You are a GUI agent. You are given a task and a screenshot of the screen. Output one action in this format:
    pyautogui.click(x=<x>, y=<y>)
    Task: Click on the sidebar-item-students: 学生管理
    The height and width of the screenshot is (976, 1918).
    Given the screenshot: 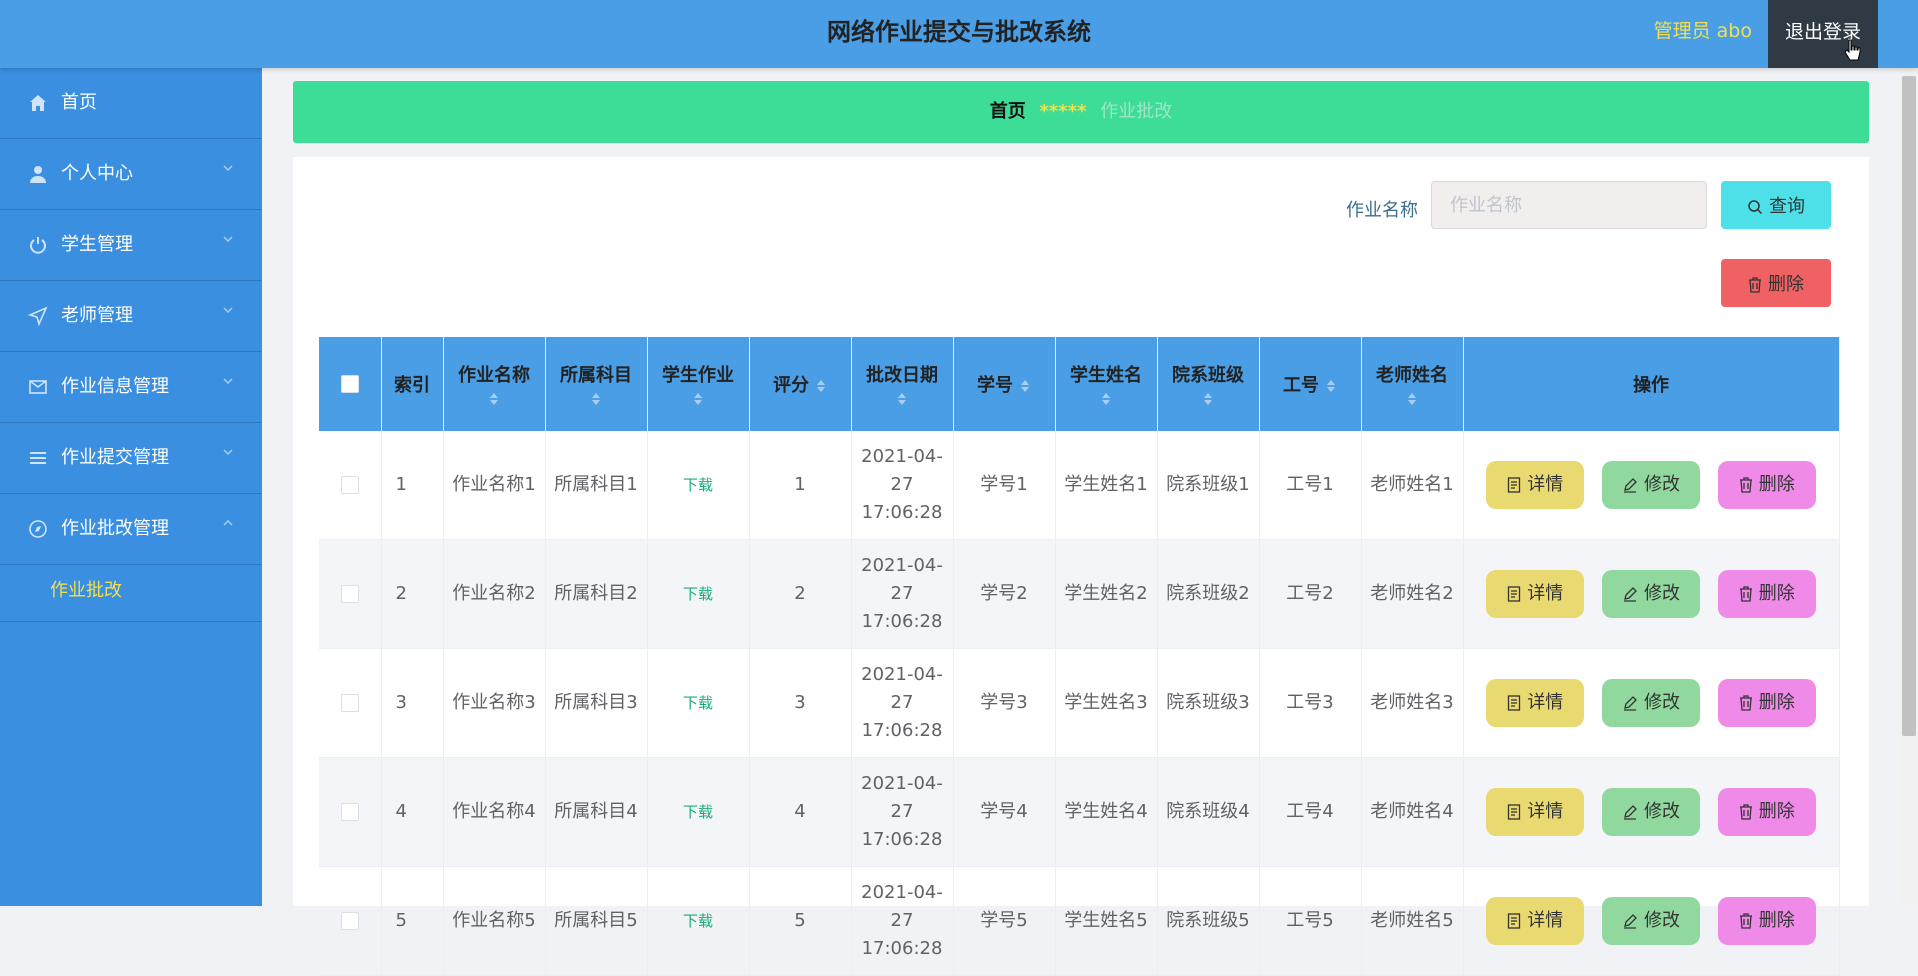 What is the action you would take?
    pyautogui.click(x=131, y=245)
    